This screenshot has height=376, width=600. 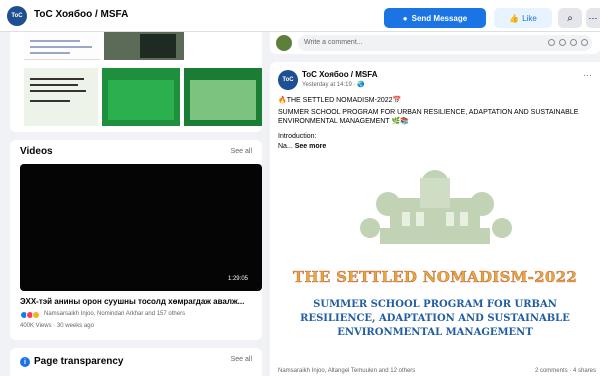 What do you see at coordinates (241, 359) in the screenshot?
I see `transparency-see-all-link: See all` at bounding box center [241, 359].